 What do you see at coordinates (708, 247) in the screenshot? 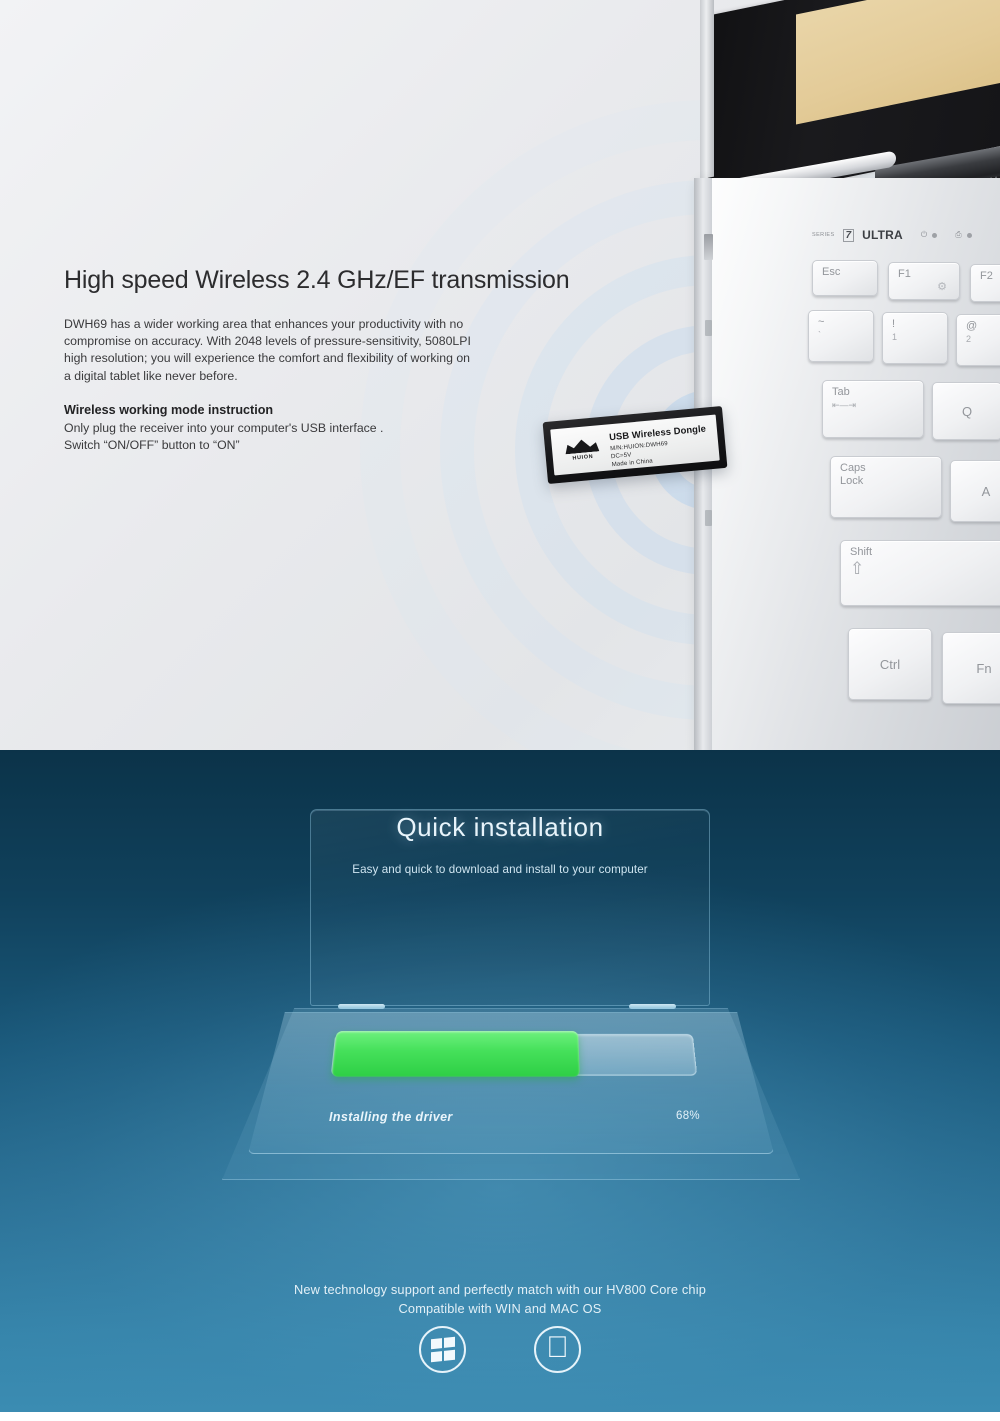
I see `usb-port` at bounding box center [708, 247].